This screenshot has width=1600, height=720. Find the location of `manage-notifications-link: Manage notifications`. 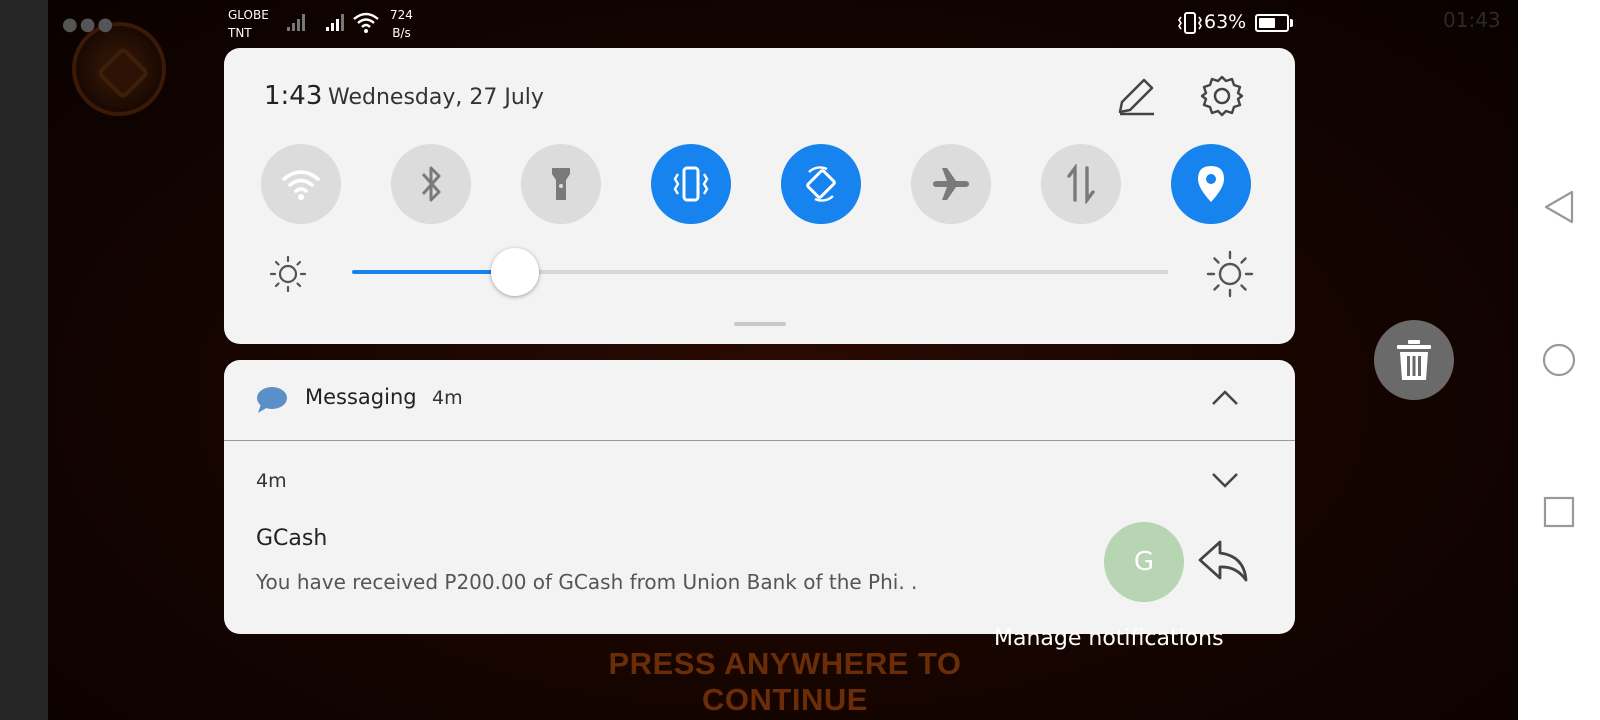

manage-notifications-link: Manage notifications is located at coordinates (1109, 638).